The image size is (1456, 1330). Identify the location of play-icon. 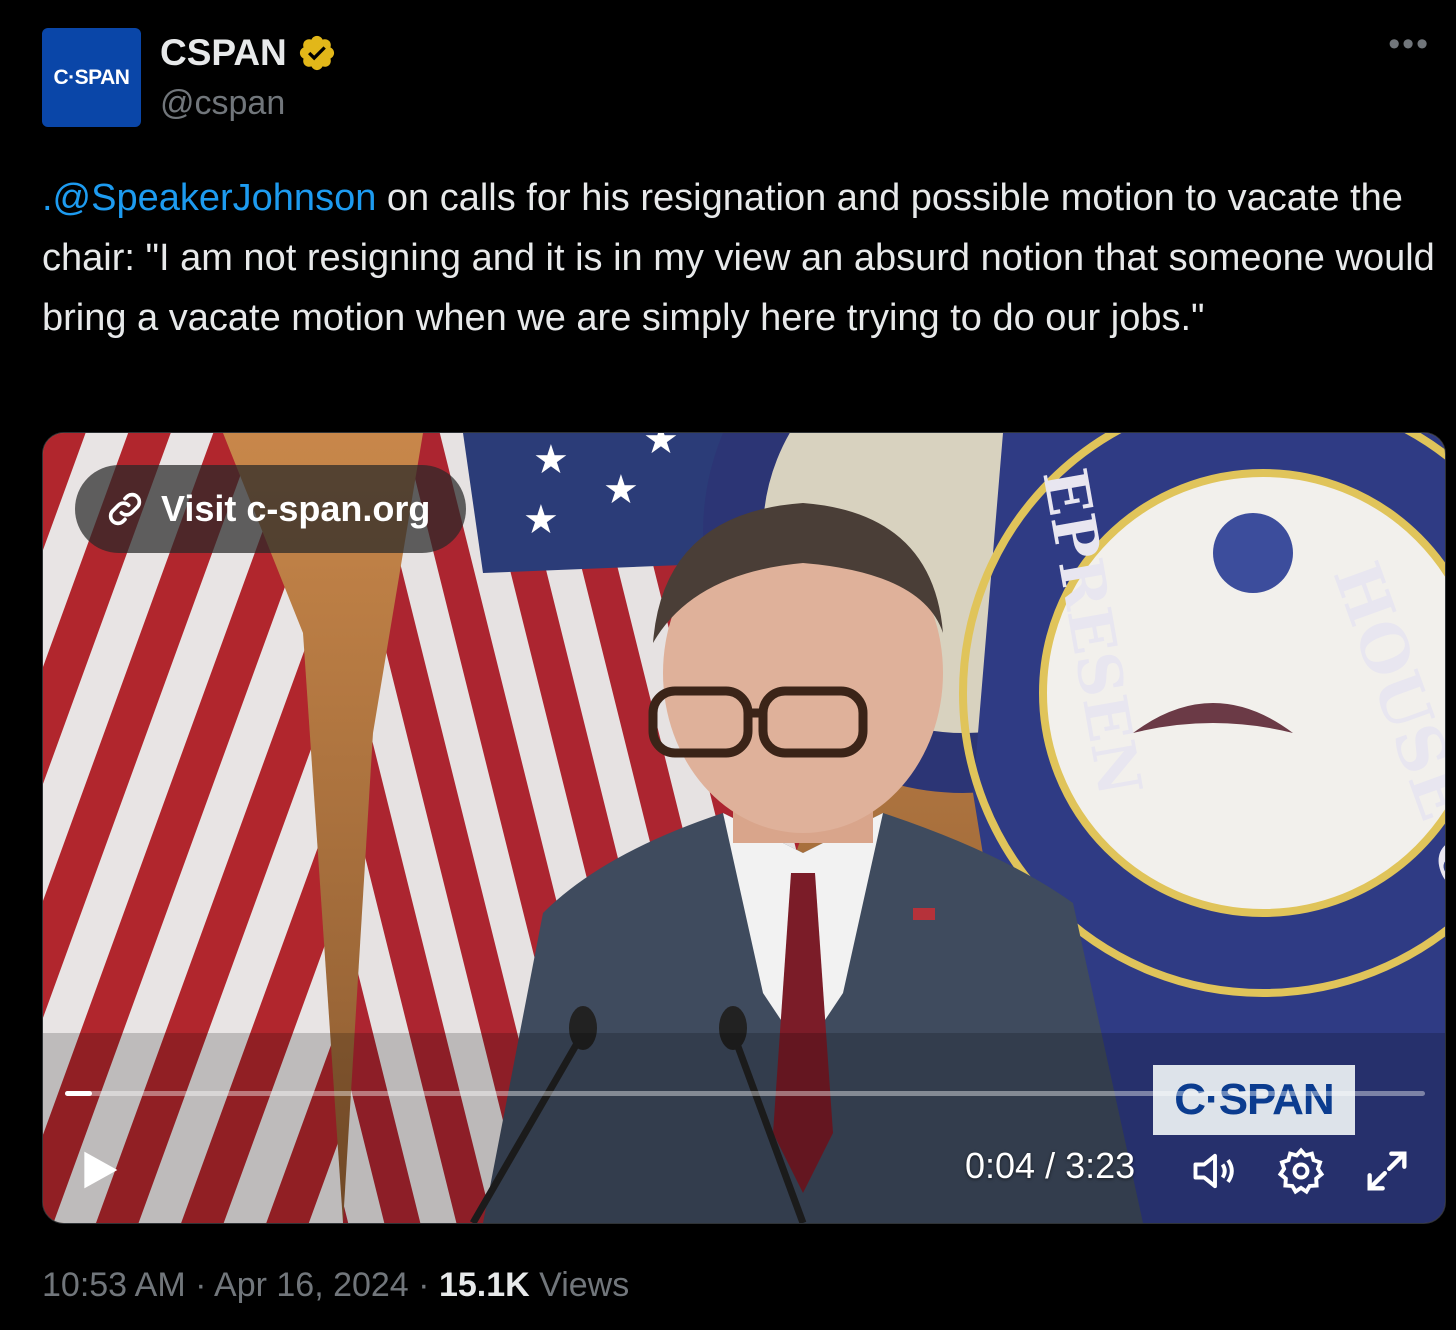
(99, 1170).